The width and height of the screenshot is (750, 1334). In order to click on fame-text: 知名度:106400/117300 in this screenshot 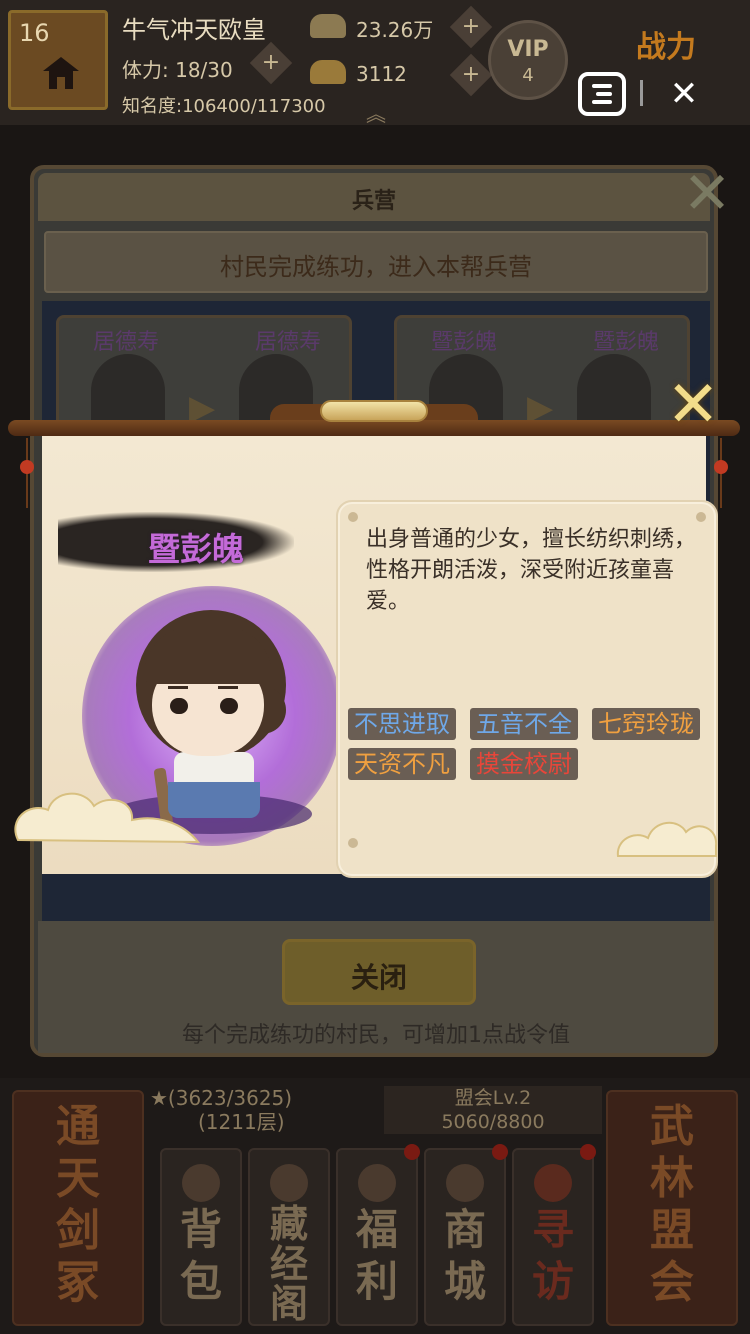, I will do `click(224, 106)`.